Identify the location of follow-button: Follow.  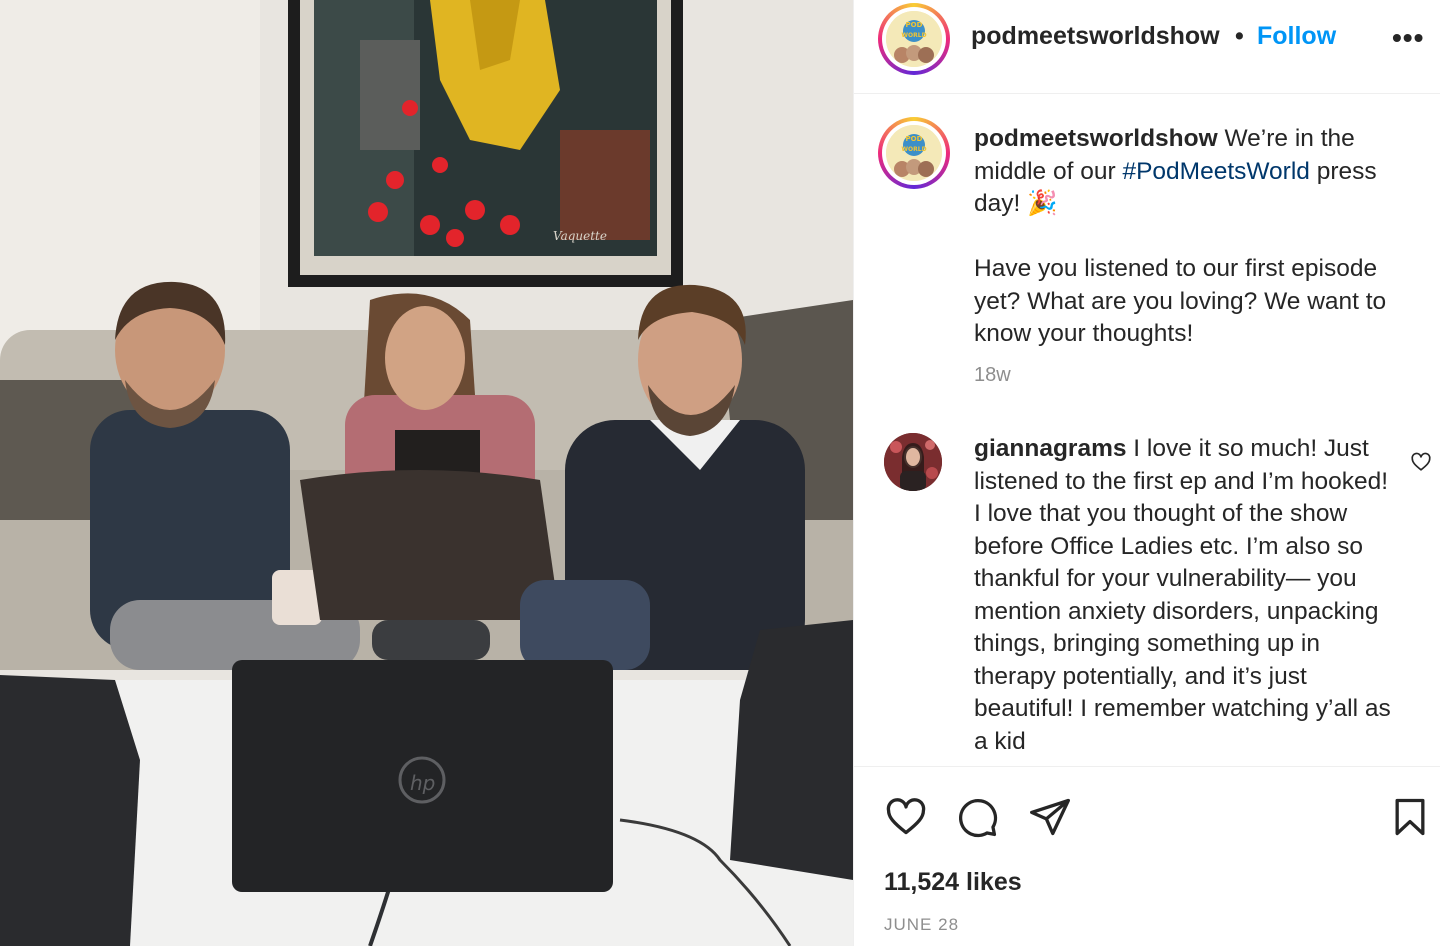
(1296, 36).